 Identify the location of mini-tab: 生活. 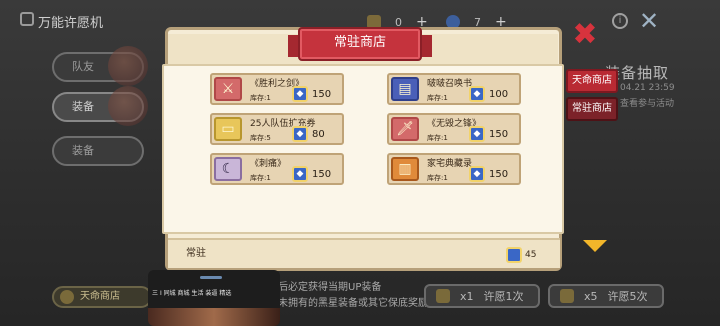
(197, 293).